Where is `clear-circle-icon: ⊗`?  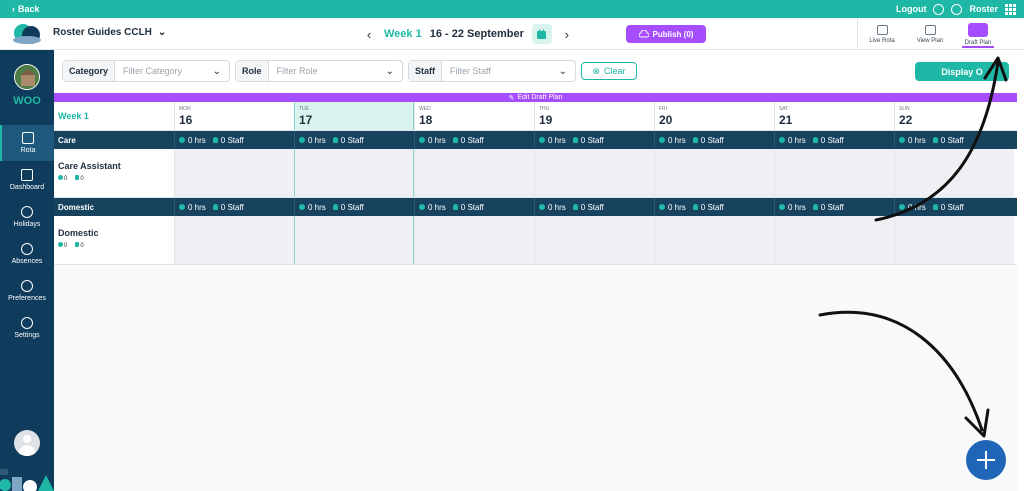 clear-circle-icon: ⊗ is located at coordinates (596, 70).